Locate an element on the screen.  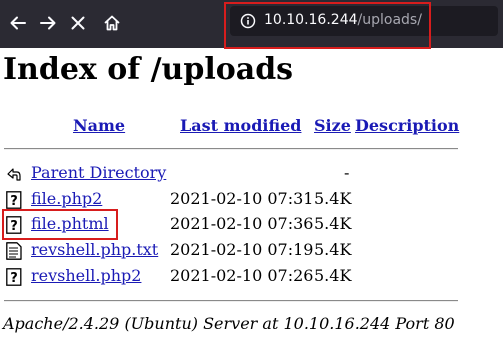
file-link: revshell.php2 is located at coordinates (86, 275).